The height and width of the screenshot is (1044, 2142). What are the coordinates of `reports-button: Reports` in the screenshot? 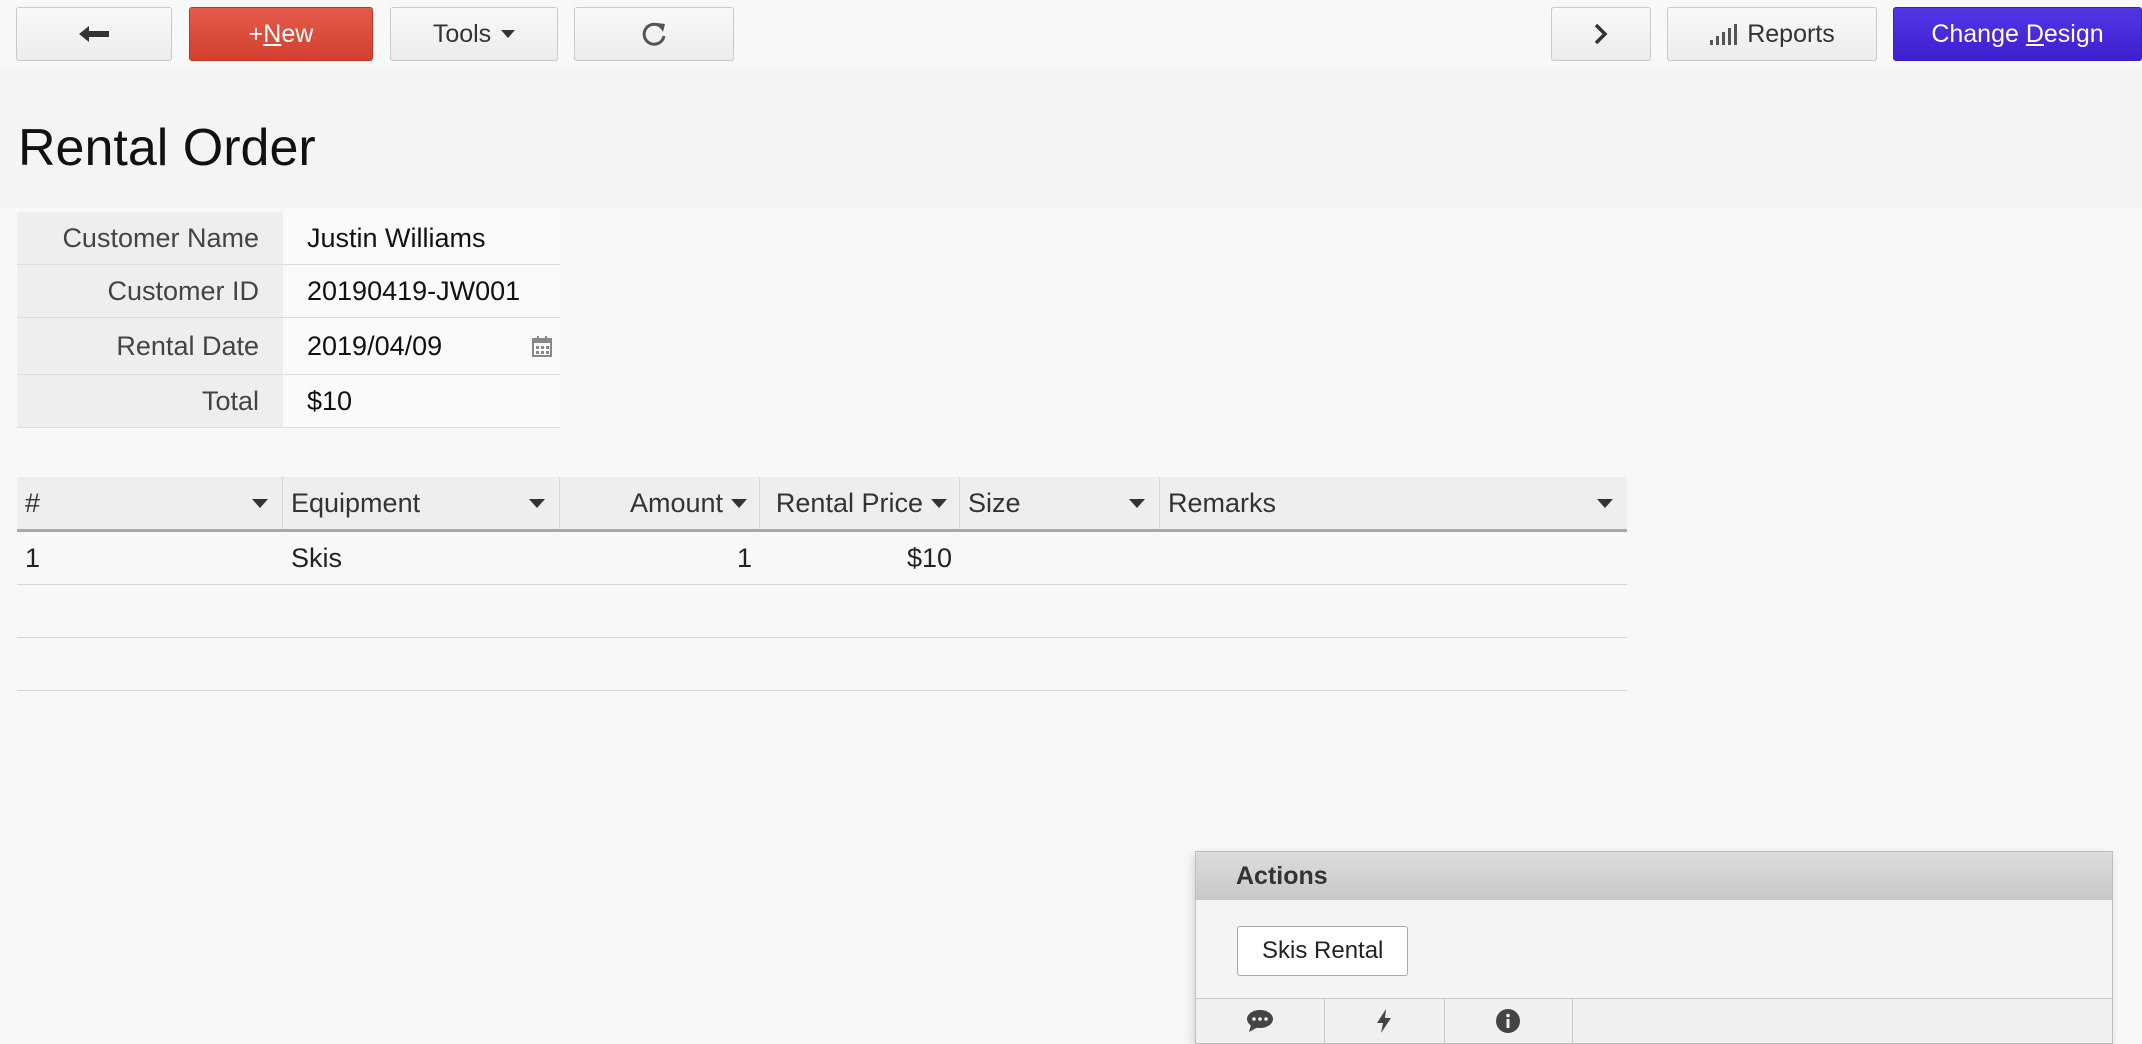 It's located at (1772, 34).